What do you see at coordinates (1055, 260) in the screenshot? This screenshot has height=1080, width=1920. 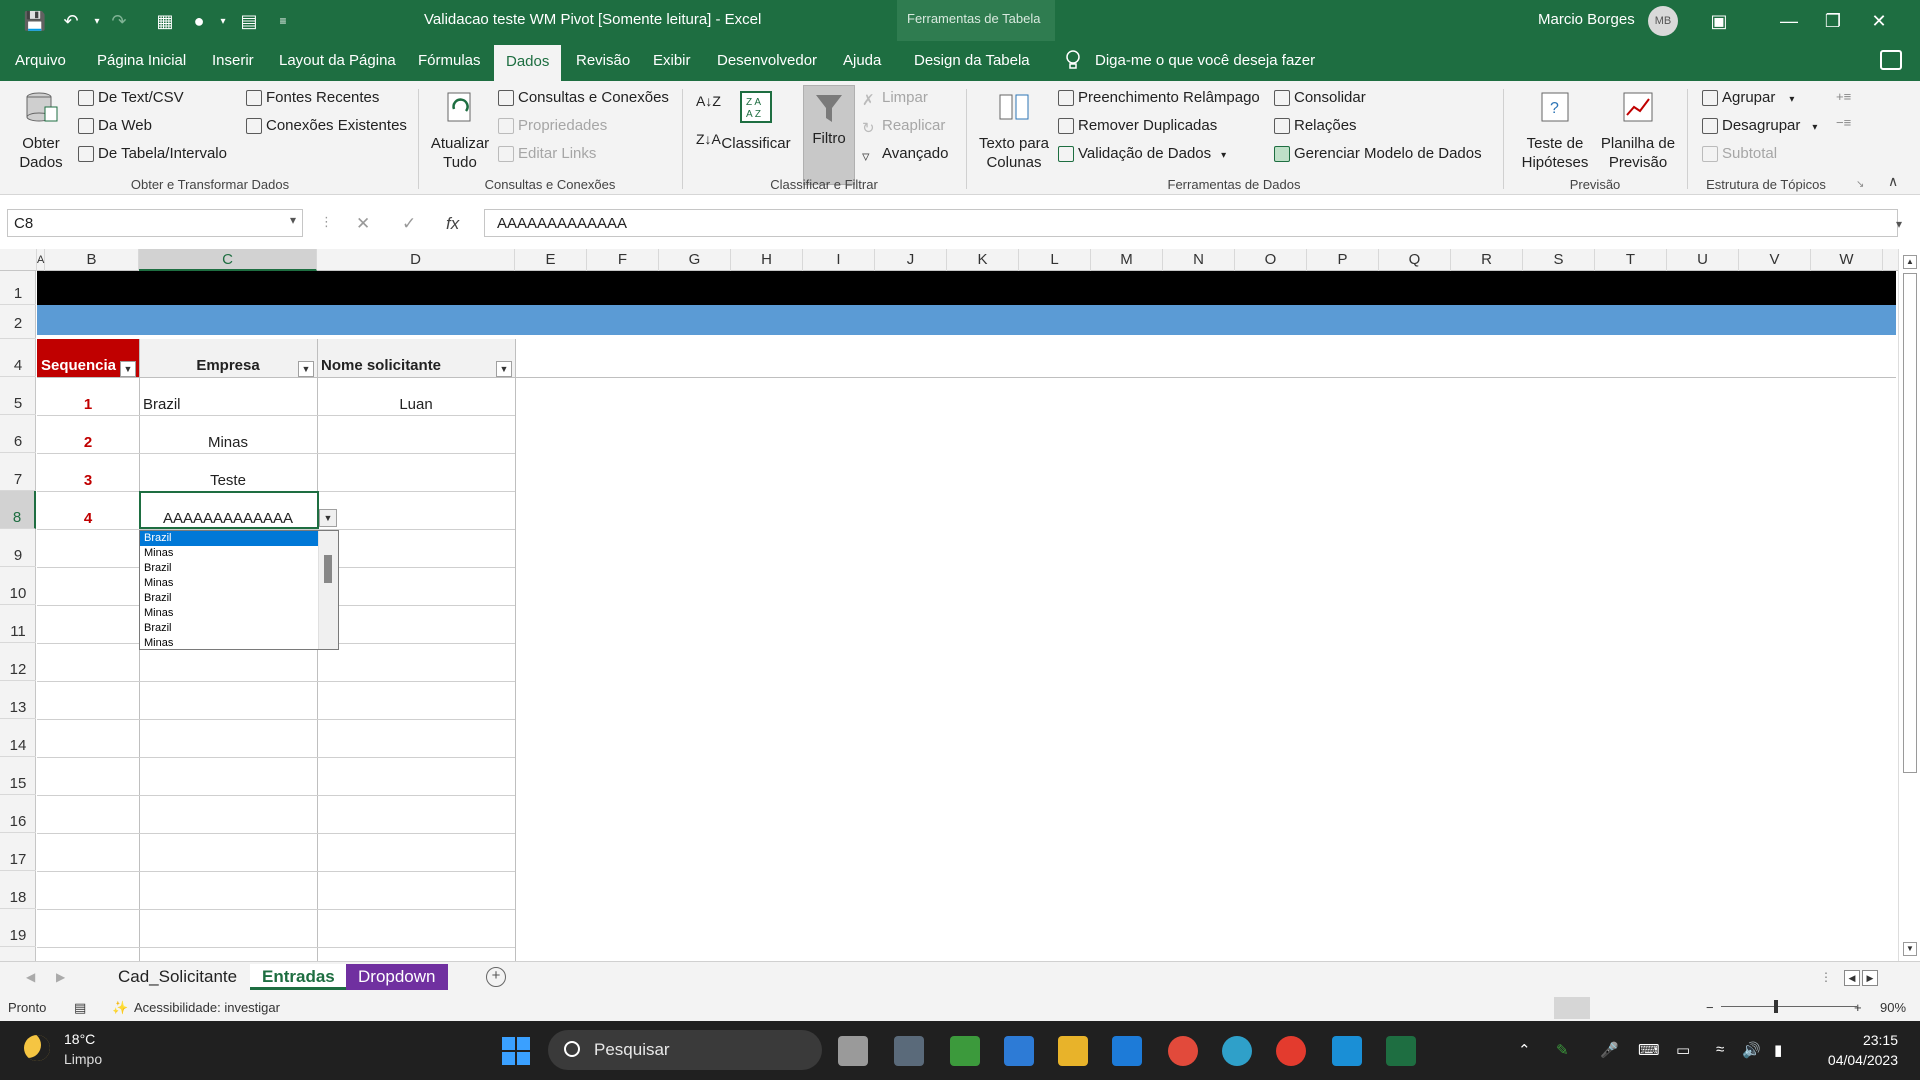 I see `column-header-l: L` at bounding box center [1055, 260].